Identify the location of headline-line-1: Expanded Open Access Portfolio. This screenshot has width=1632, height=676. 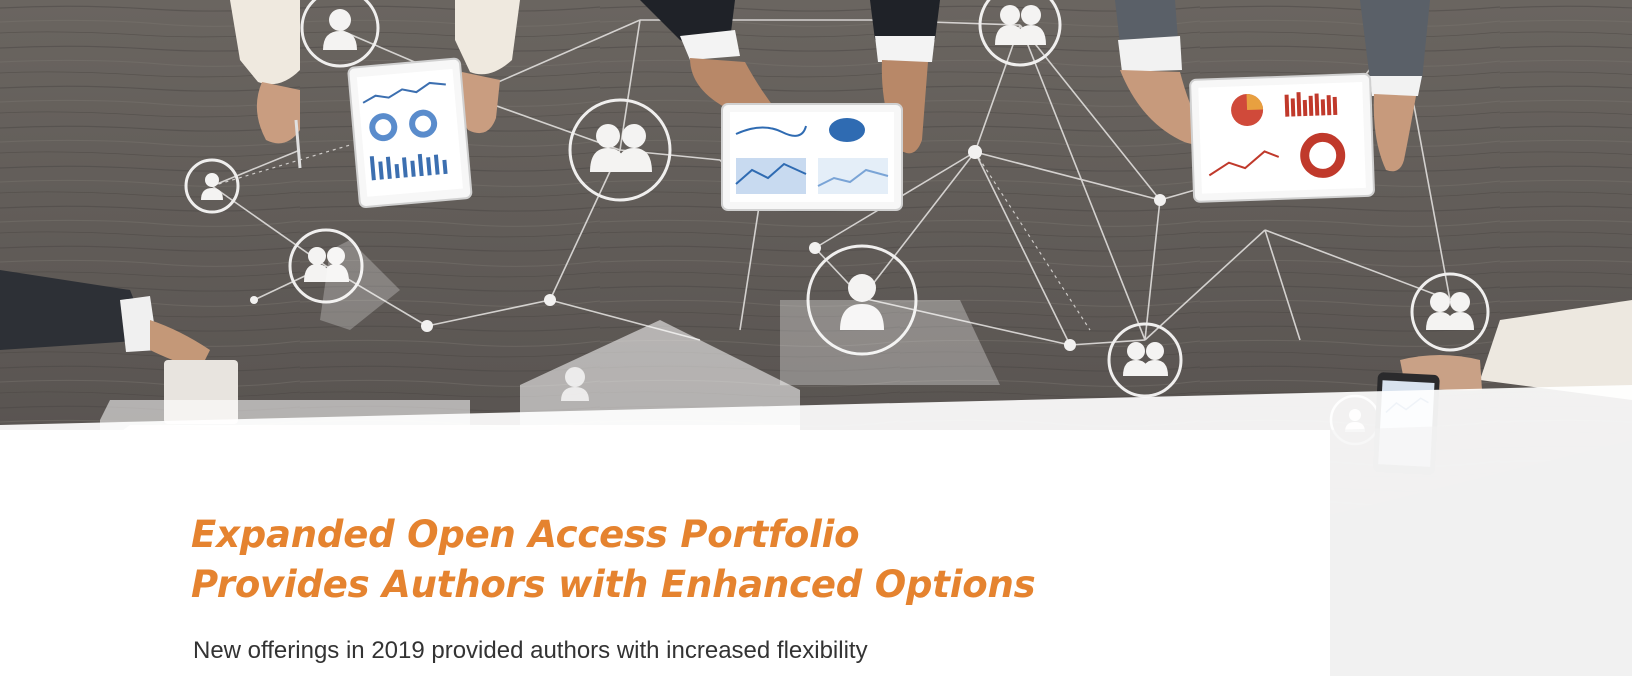
(525, 534).